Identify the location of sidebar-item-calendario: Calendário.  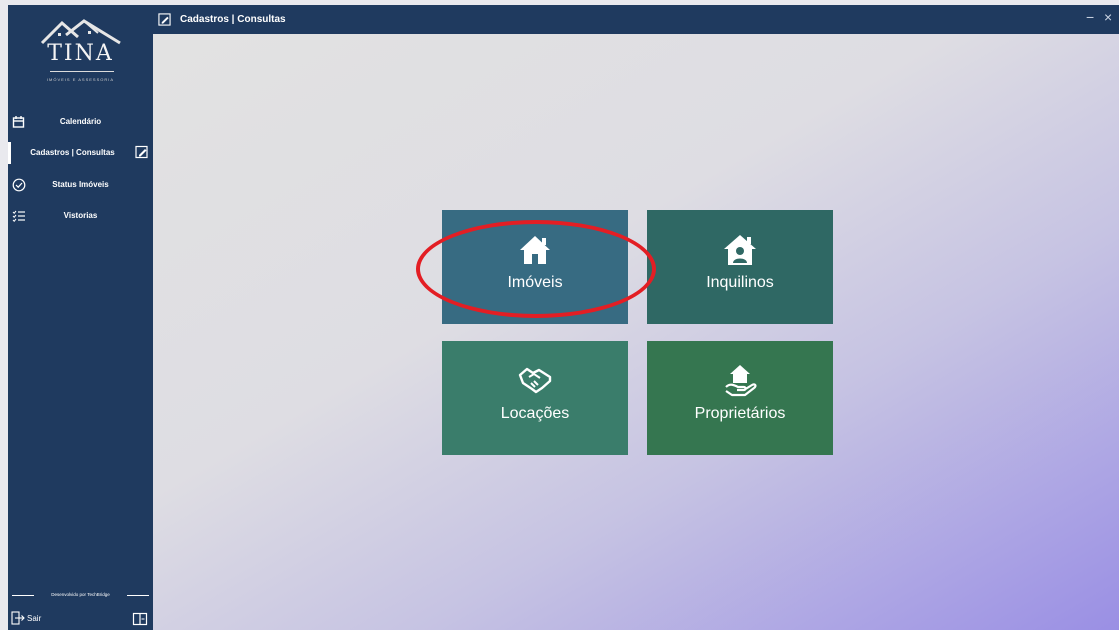
(80, 122).